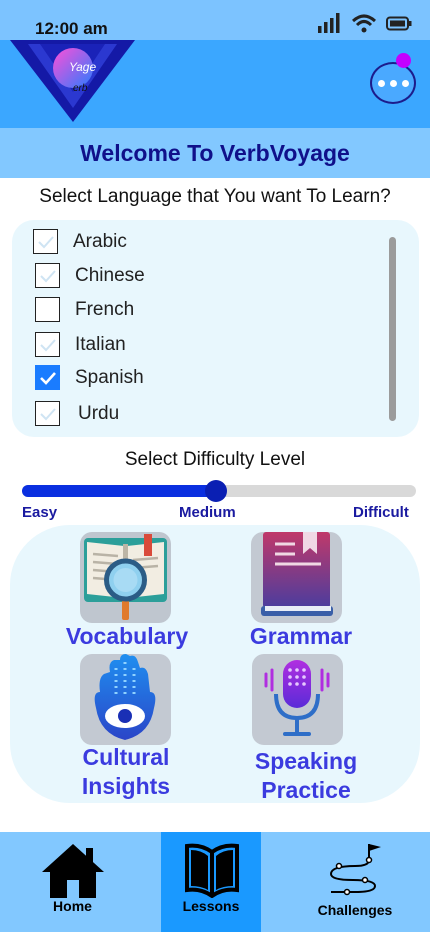 Image resolution: width=430 pixels, height=932 pixels. Describe the element at coordinates (109, 377) in the screenshot. I see `language-label: Spanish` at that location.